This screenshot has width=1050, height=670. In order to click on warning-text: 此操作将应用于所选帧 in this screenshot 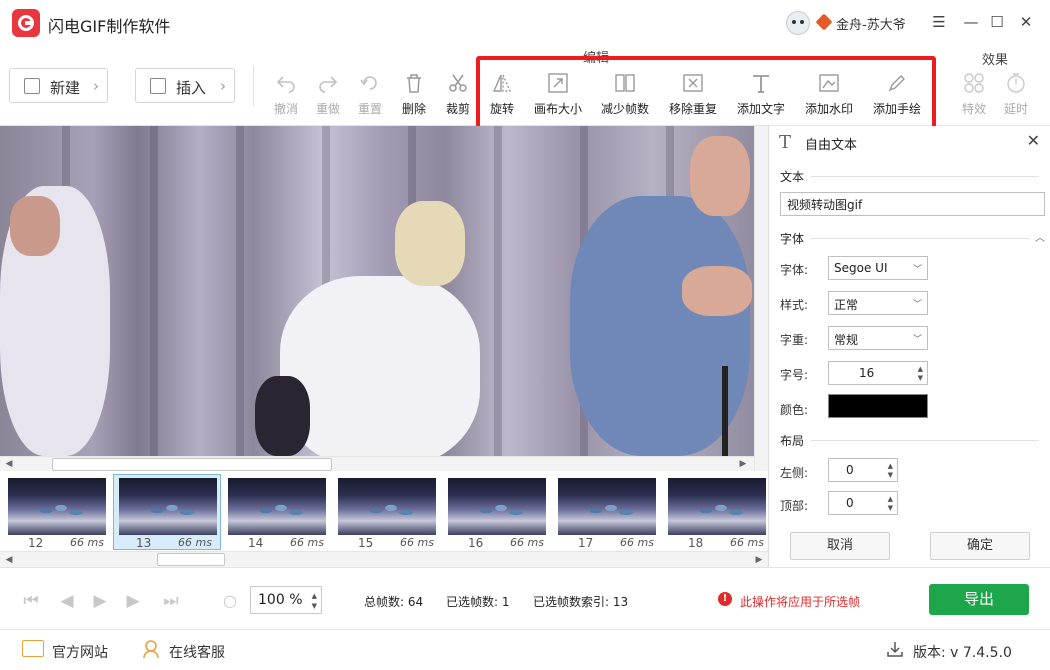, I will do `click(800, 602)`.